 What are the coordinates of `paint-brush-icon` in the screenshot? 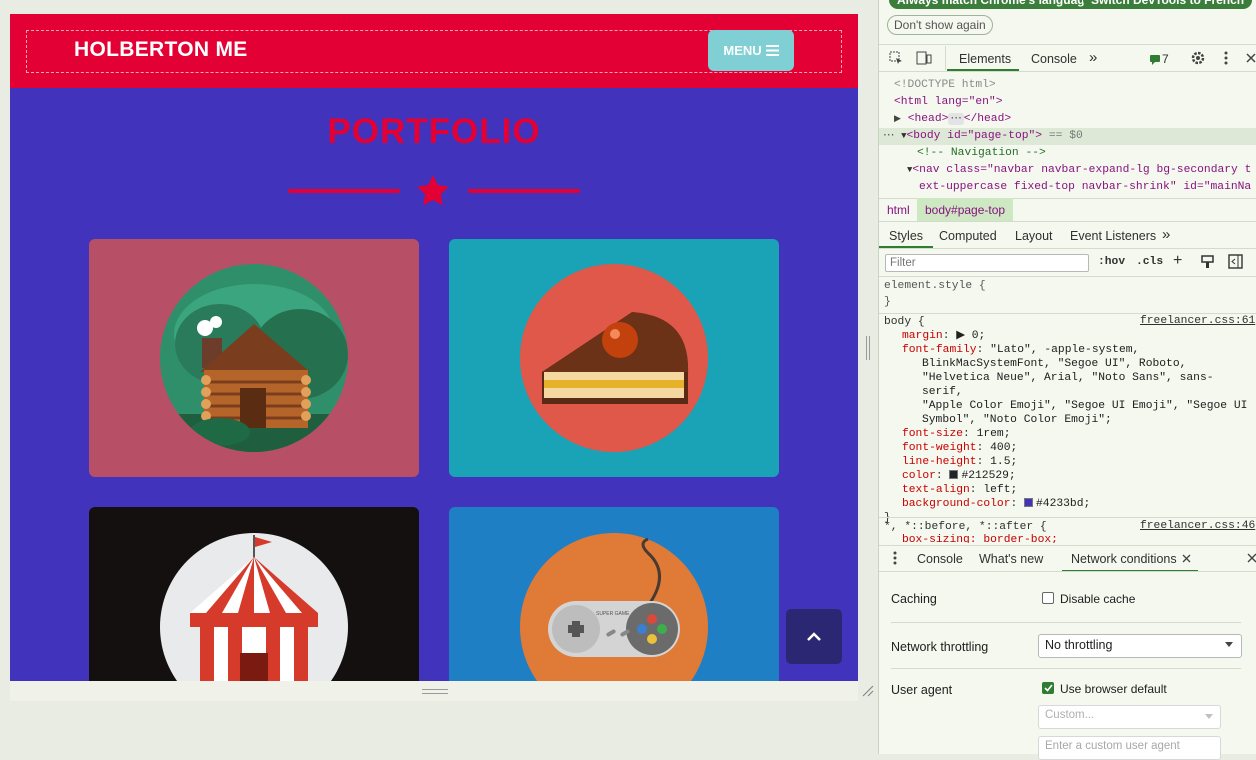 It's located at (1207, 262).